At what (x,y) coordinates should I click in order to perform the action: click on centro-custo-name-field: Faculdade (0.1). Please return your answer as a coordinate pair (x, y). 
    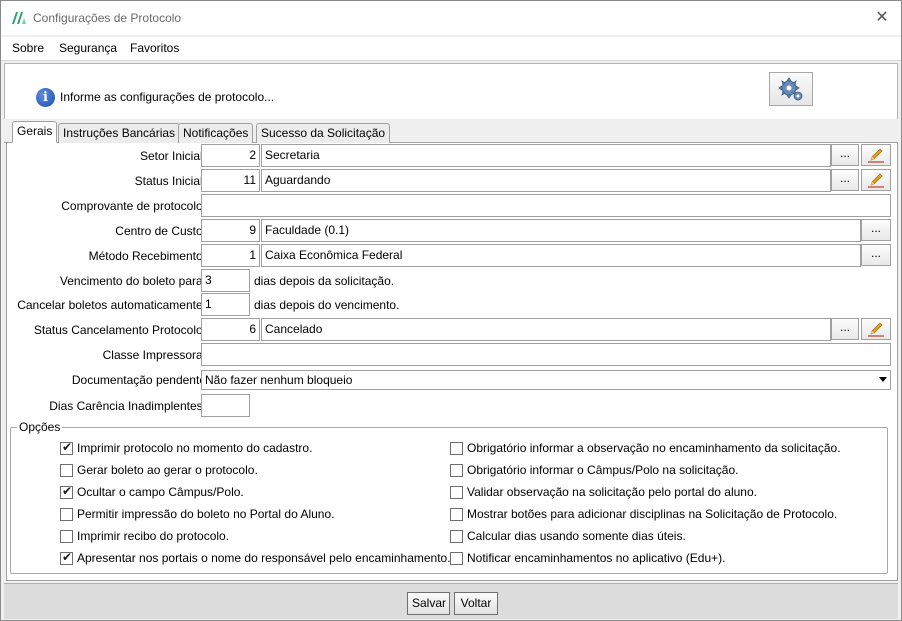
    Looking at the image, I should click on (561, 230).